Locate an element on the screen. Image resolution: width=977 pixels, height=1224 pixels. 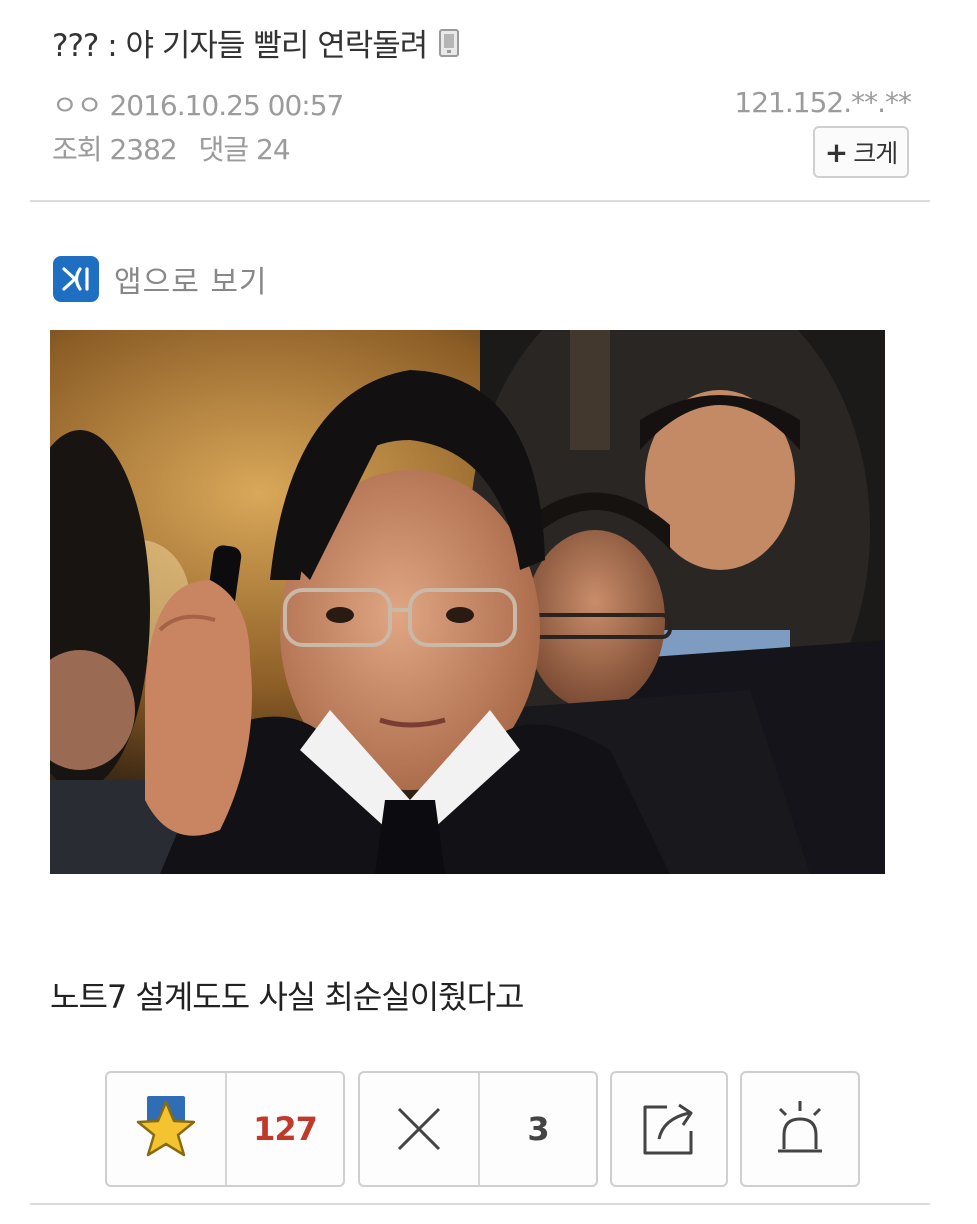
comments-count: 24 is located at coordinates (273, 149).